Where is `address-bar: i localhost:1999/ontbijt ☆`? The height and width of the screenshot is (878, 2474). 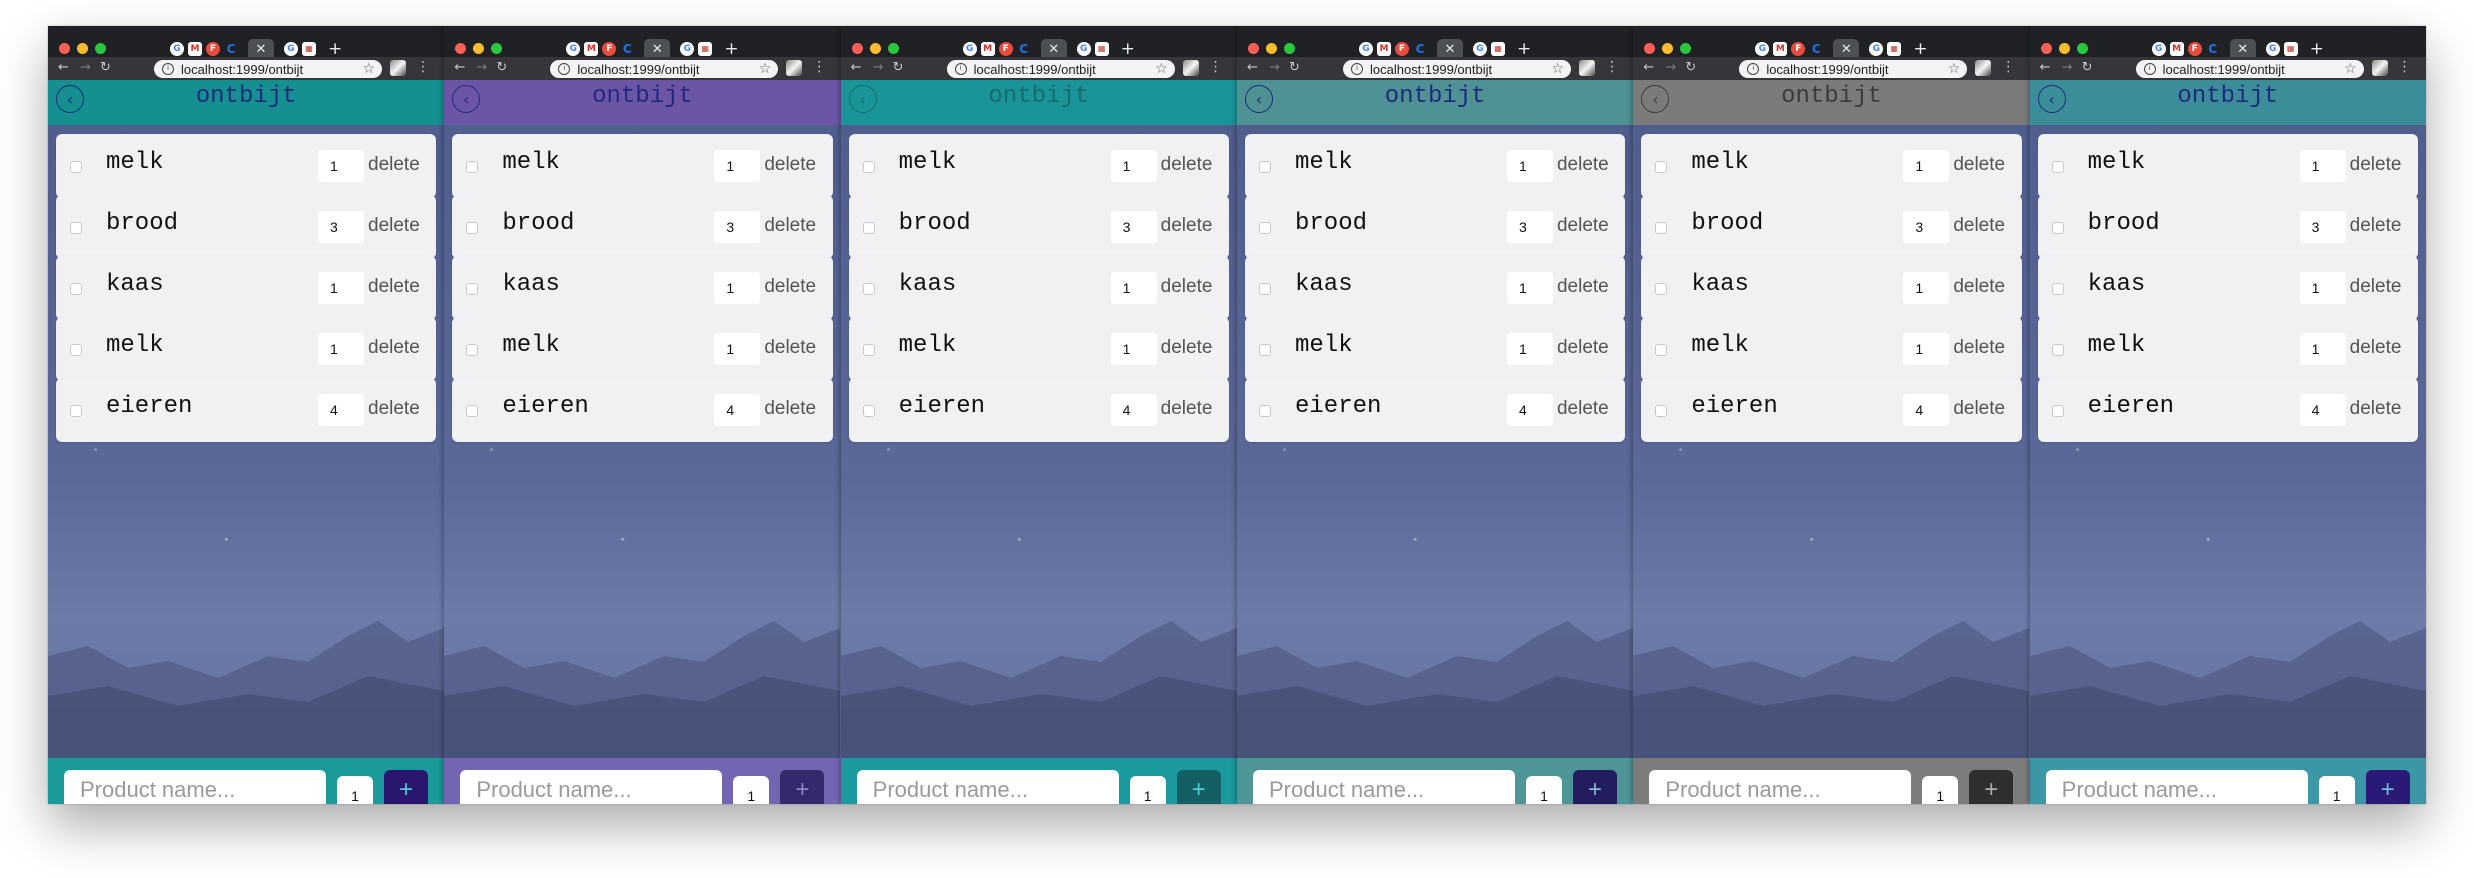
address-bar: i localhost:1999/ontbijt ☆ is located at coordinates (664, 69).